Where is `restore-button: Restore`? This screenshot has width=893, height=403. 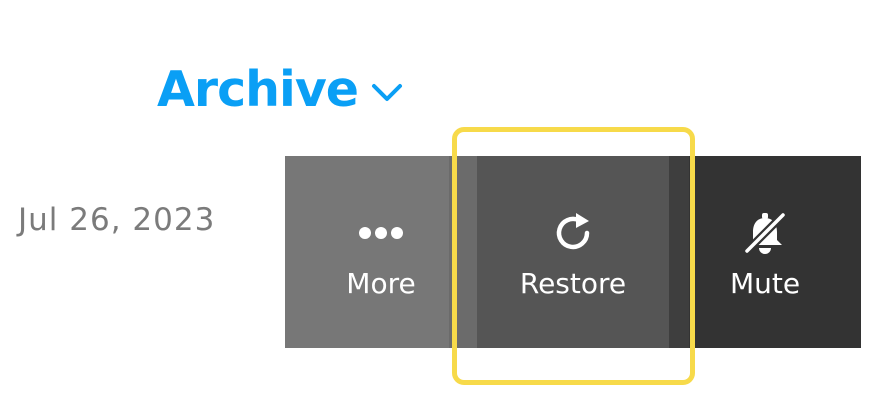
restore-button: Restore is located at coordinates (573, 252).